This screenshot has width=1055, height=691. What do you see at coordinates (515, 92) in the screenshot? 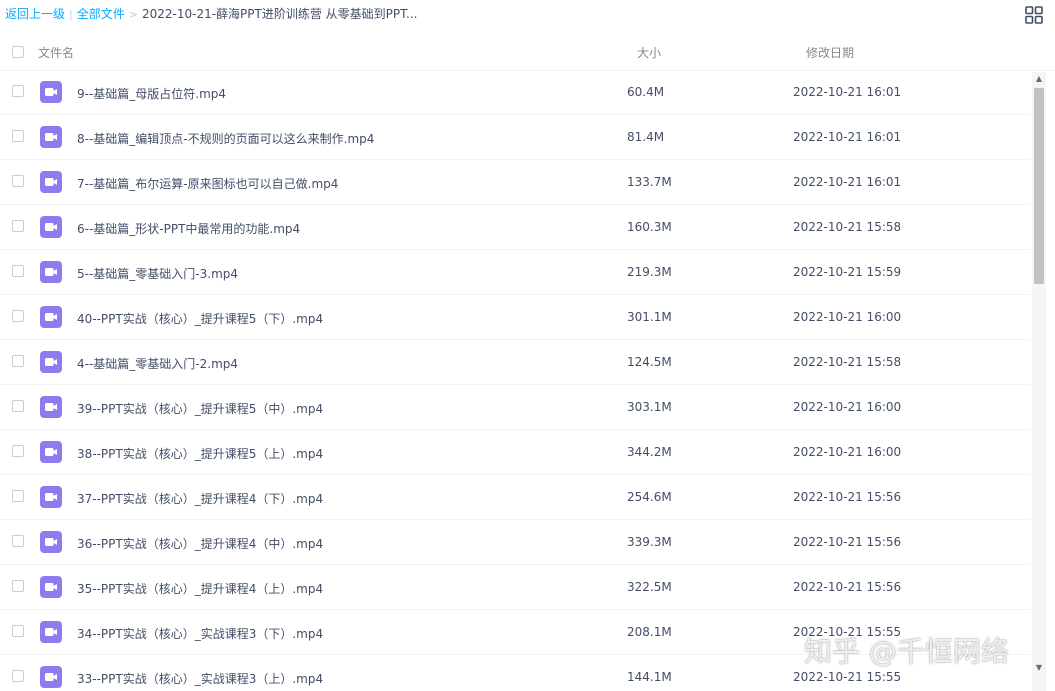
I see `table-row: 9--基础篇_母版占位符.mp4 60.4M 2022-10-21 16:01` at bounding box center [515, 92].